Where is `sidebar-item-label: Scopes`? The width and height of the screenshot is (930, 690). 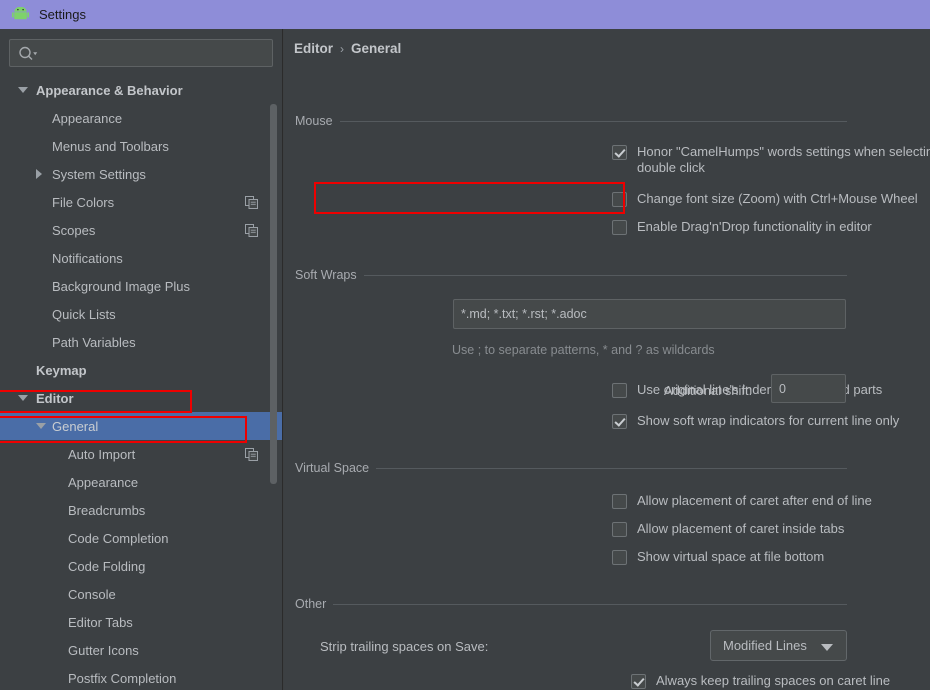 sidebar-item-label: Scopes is located at coordinates (74, 230).